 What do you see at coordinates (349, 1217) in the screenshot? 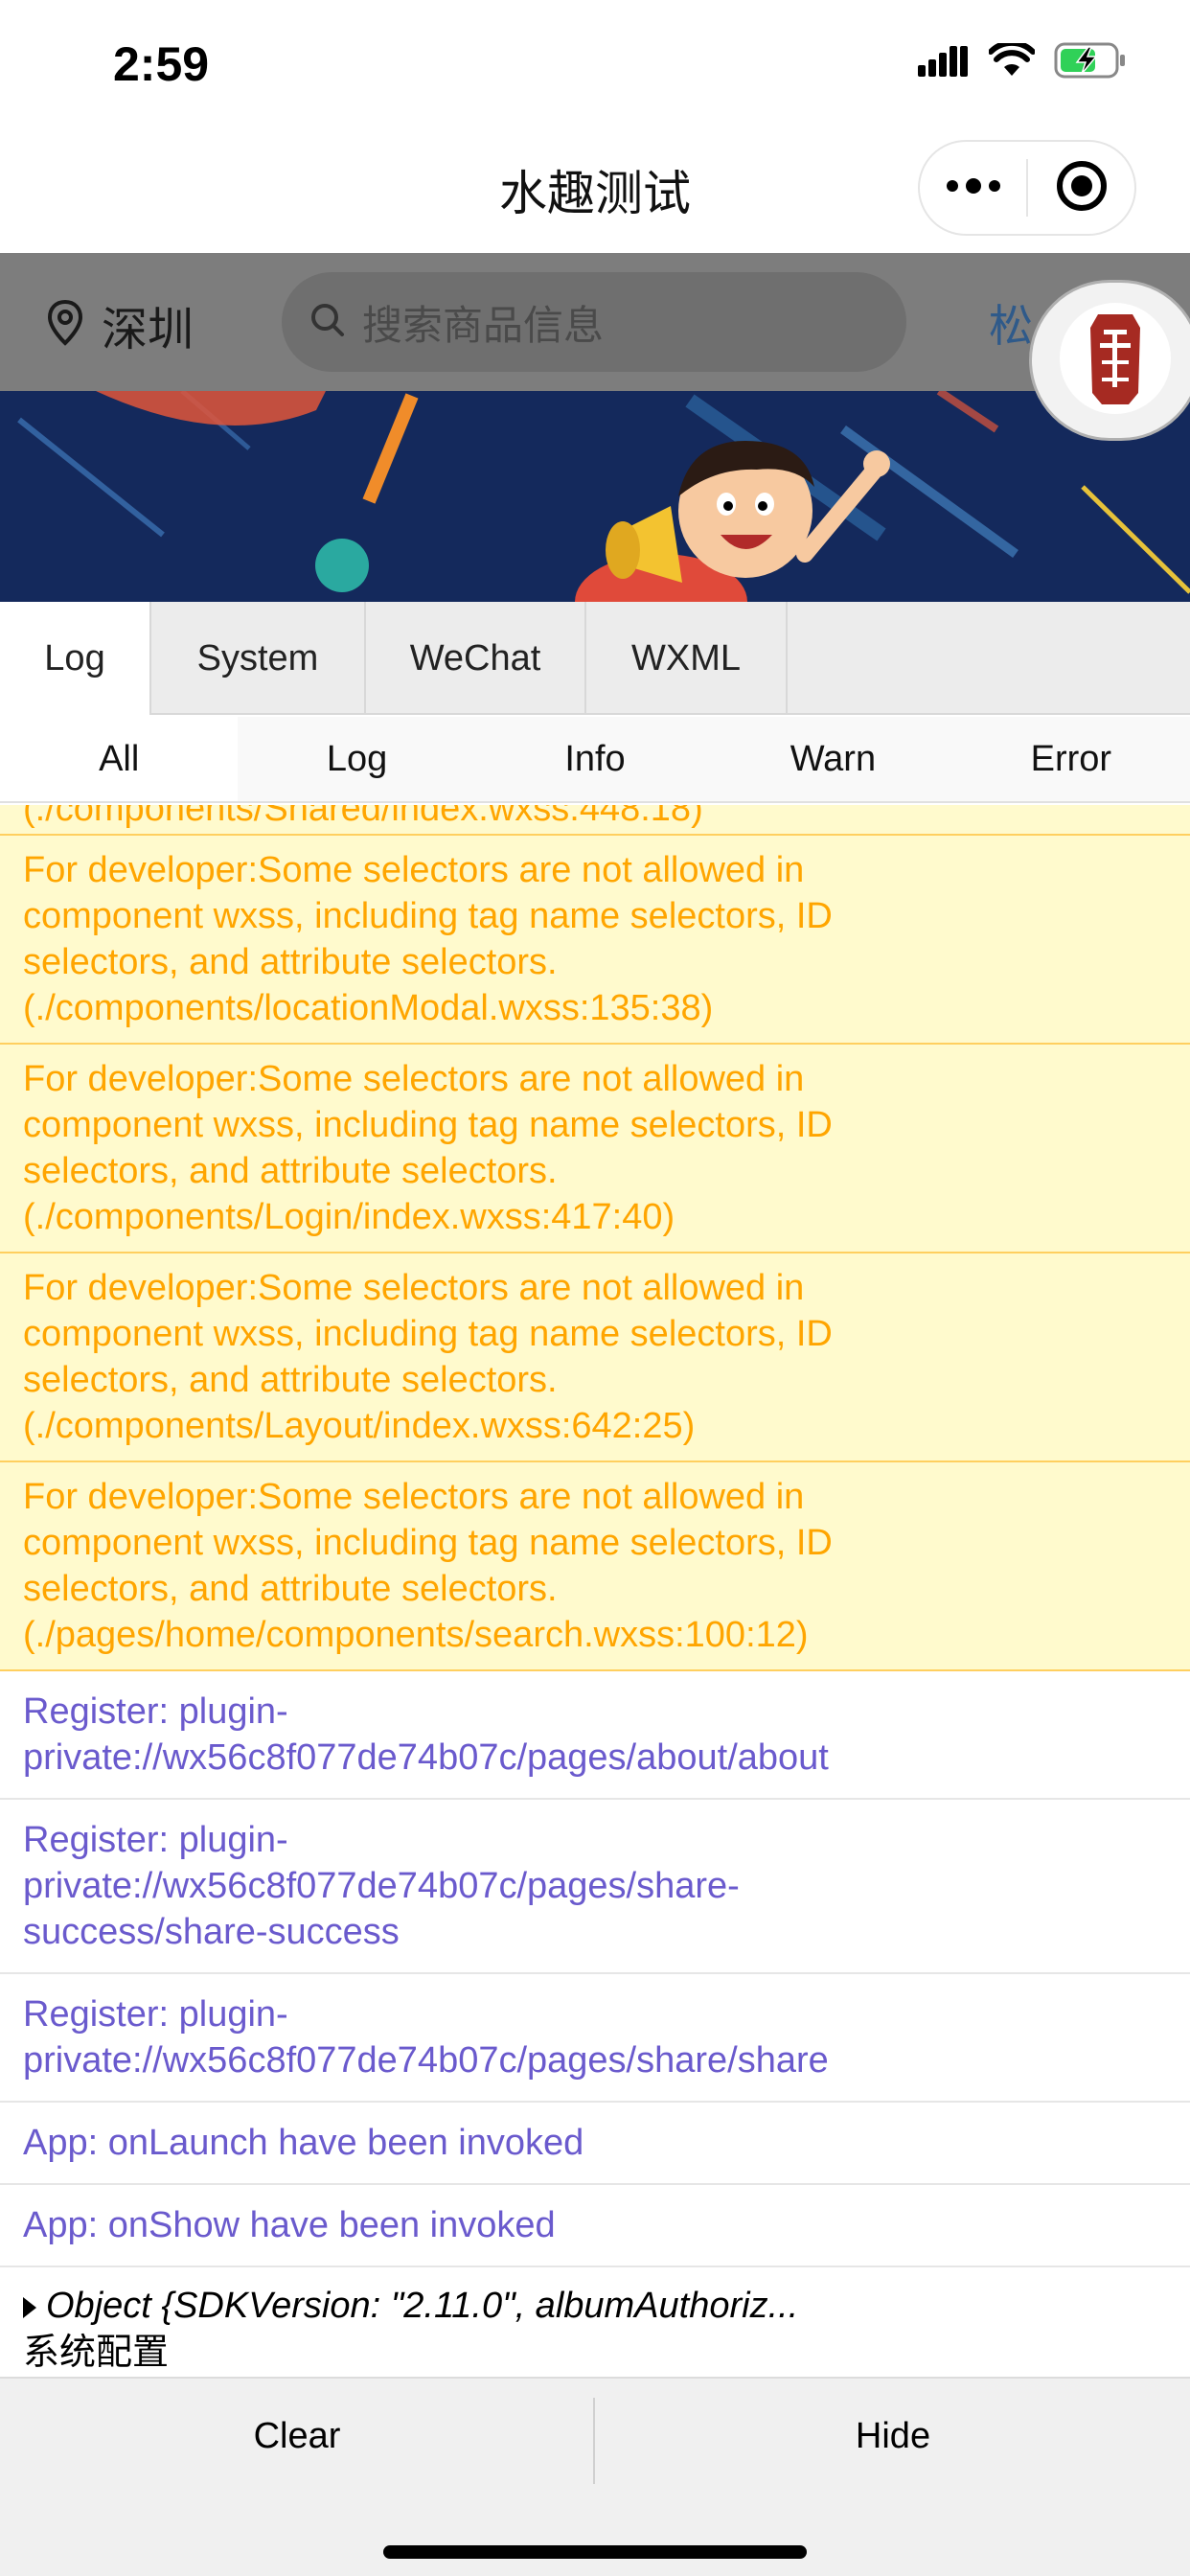
I see `log-line: (./components/Login/index.wxss:417:40)` at bounding box center [349, 1217].